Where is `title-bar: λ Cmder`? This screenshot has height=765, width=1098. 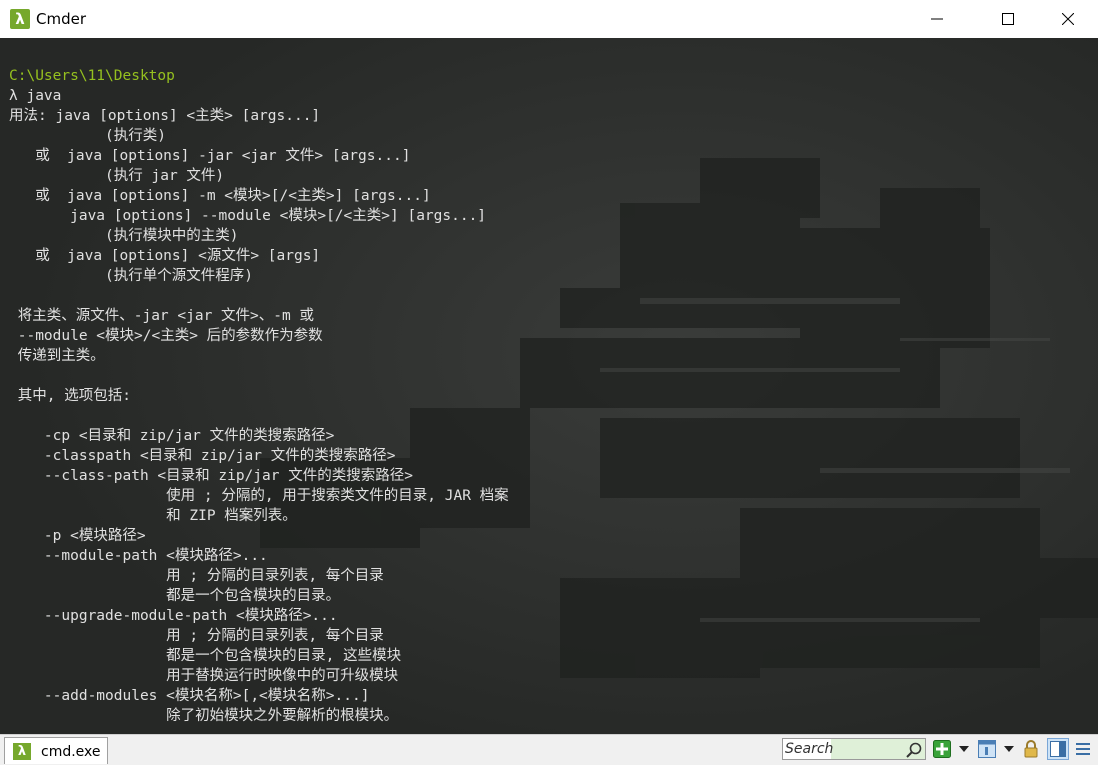
title-bar: λ Cmder is located at coordinates (549, 19).